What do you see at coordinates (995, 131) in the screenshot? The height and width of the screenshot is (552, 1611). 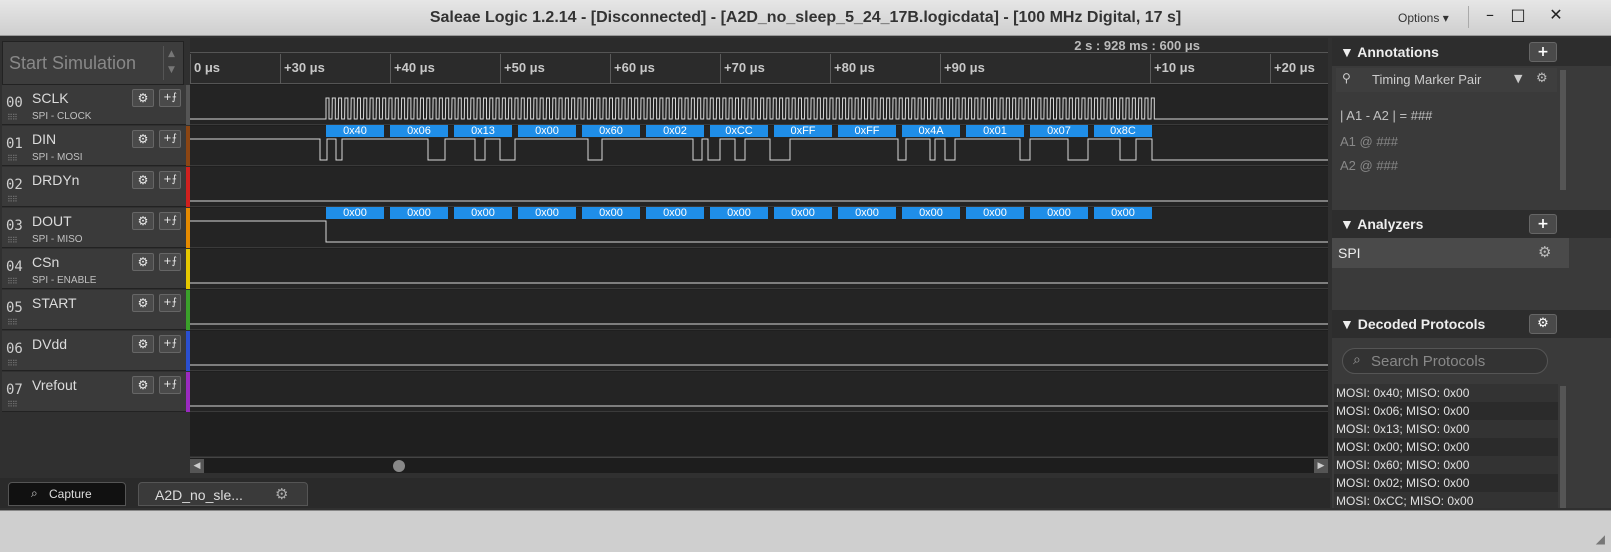 I see `mosi-byte: 0x01` at bounding box center [995, 131].